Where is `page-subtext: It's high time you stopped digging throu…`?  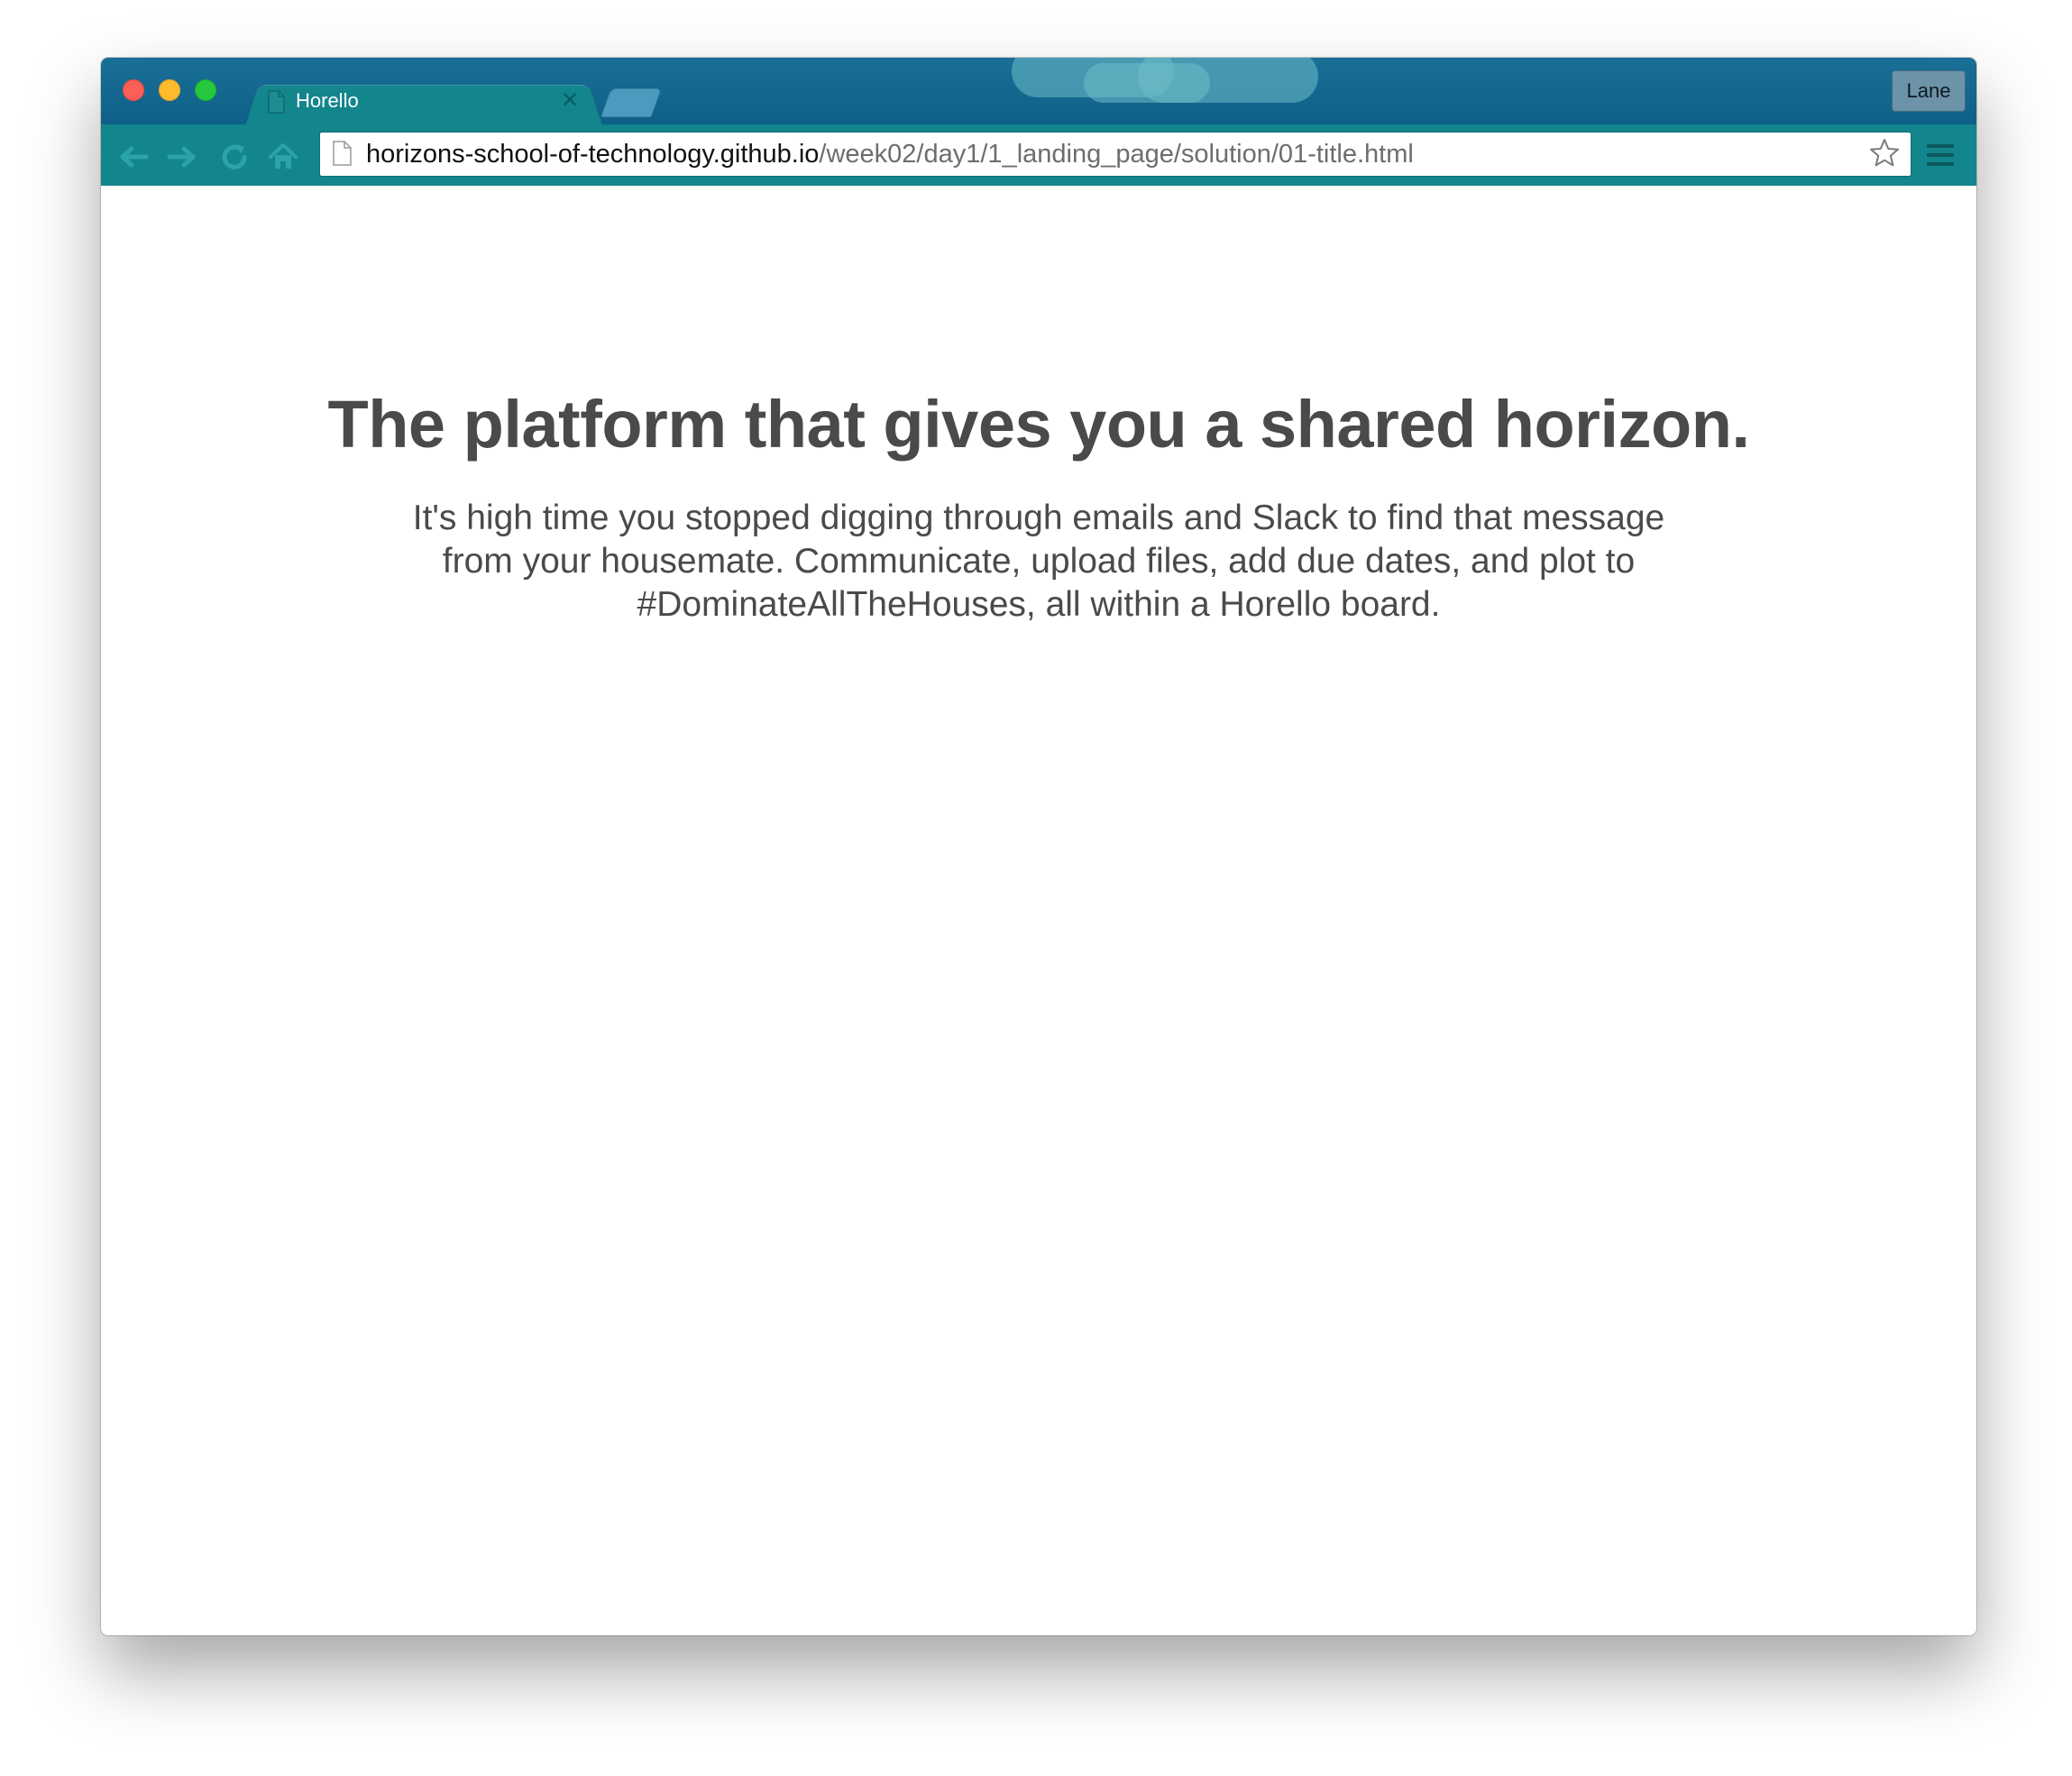 page-subtext: It's high time you stopped digging throu… is located at coordinates (1038, 561).